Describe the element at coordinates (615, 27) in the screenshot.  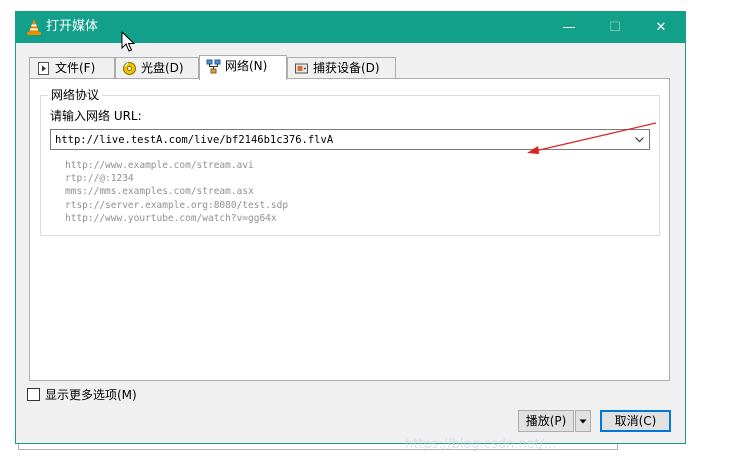
I see `maximize-button: ☐` at that location.